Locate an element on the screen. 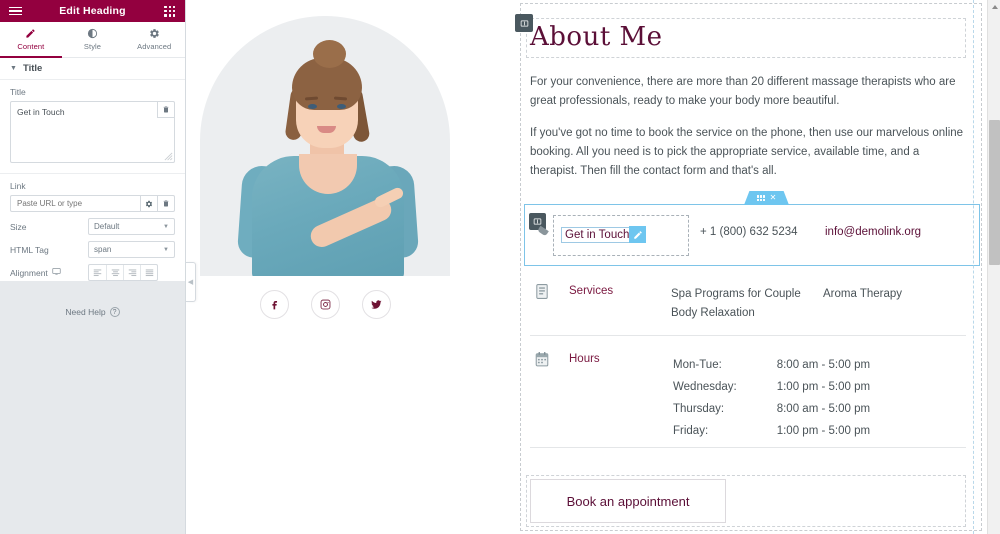  services-item: Aroma Therapy is located at coordinates (863, 294).